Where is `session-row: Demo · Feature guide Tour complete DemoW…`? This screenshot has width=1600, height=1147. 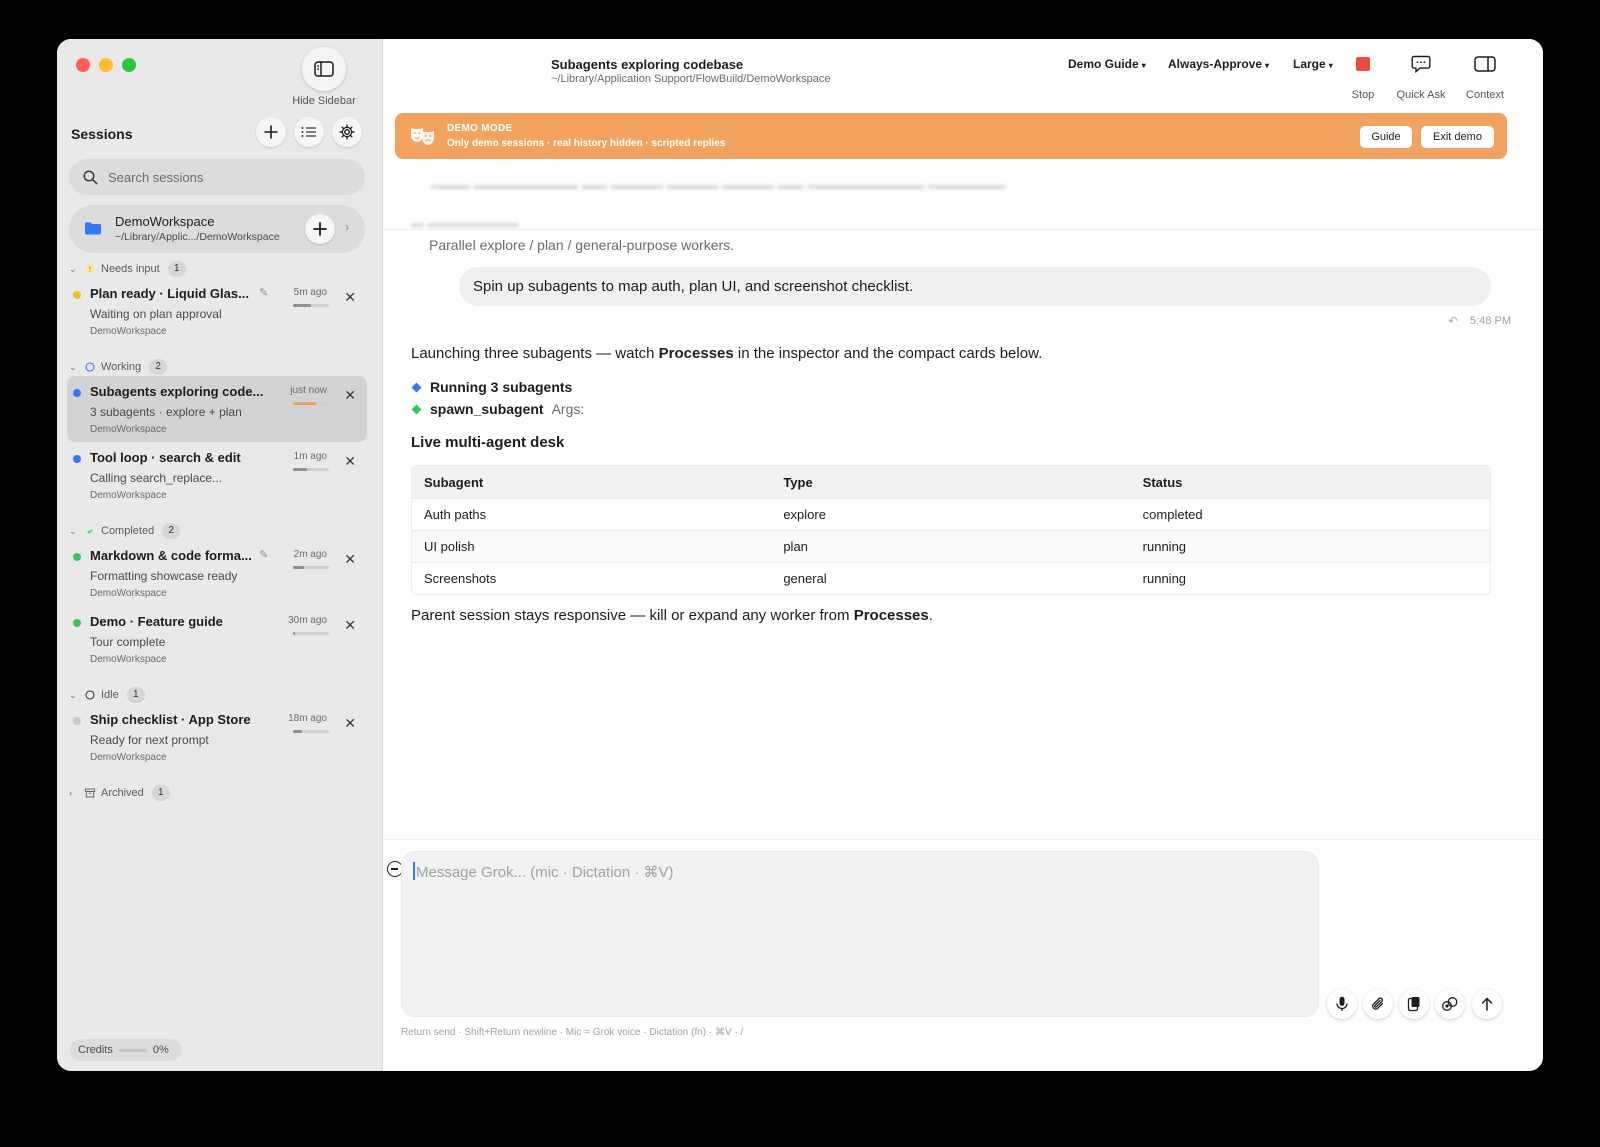
session-row: Demo · Feature guide Tour complete DemoW… is located at coordinates (217, 639).